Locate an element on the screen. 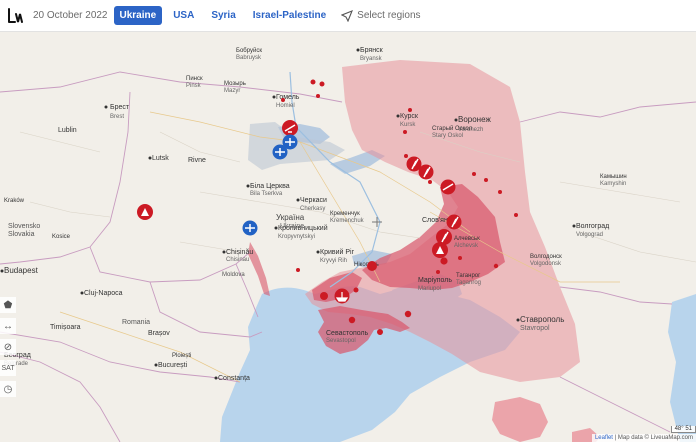 The height and width of the screenshot is (442, 696). tab-israel-palestine: Israel-Palestine is located at coordinates (289, 15).